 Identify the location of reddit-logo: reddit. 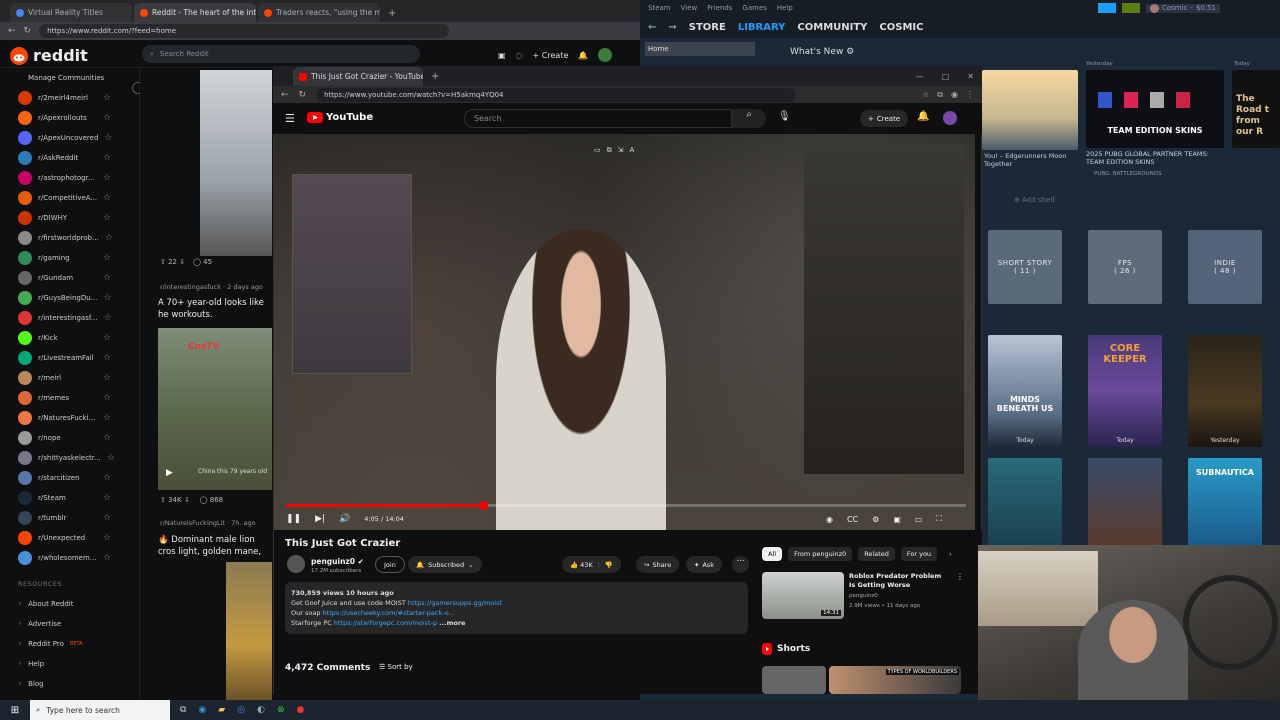
(49, 55).